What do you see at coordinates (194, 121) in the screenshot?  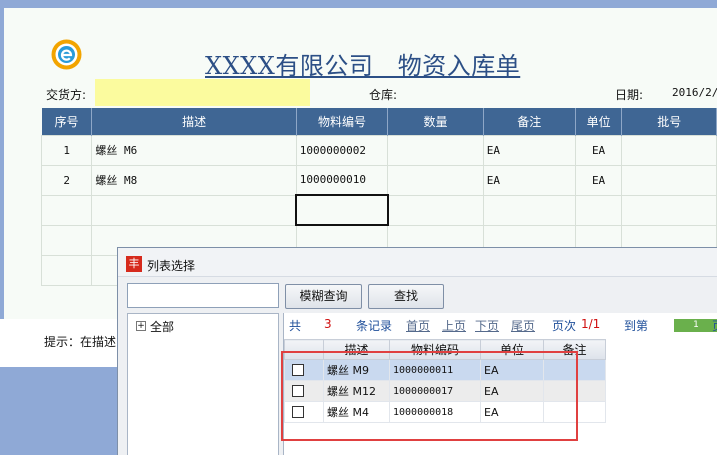 I see `col-header-description: 描述` at bounding box center [194, 121].